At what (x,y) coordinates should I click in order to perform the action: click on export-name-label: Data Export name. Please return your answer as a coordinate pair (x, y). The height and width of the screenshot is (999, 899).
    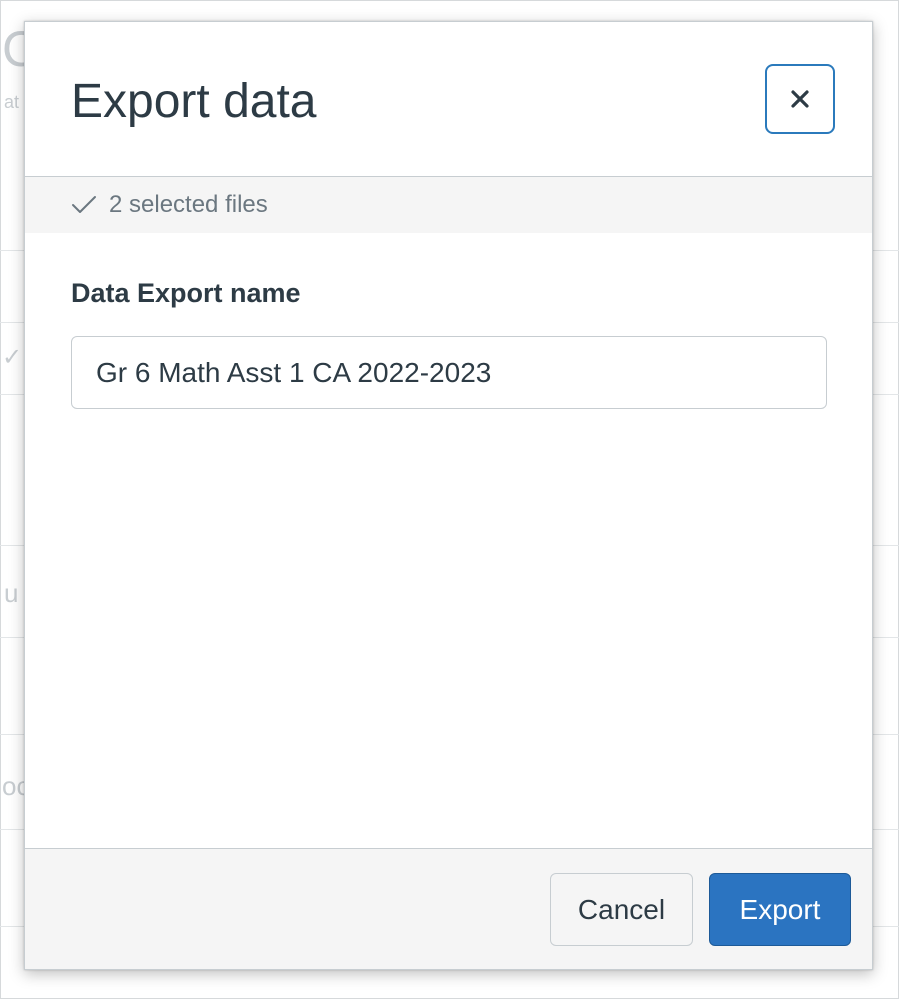
    Looking at the image, I should click on (186, 293).